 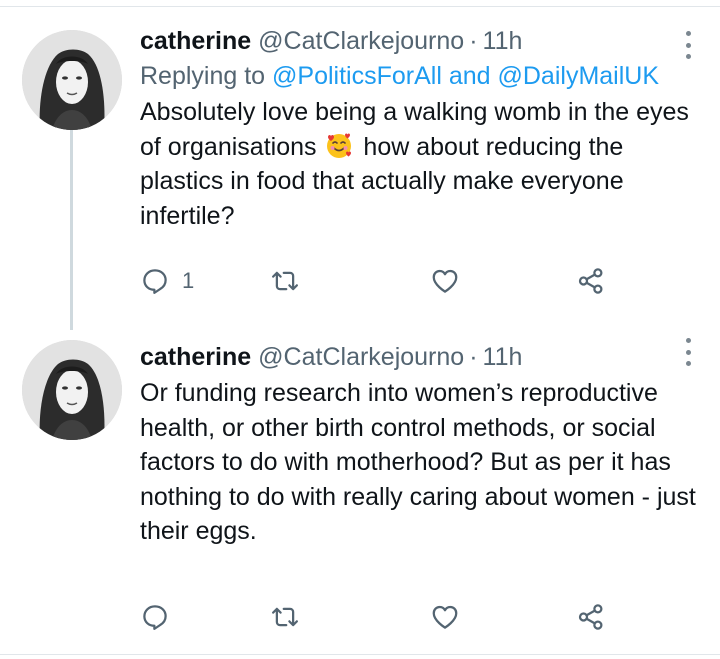 I want to click on smiling-face-with-hearts-icon, so click(x=339, y=145).